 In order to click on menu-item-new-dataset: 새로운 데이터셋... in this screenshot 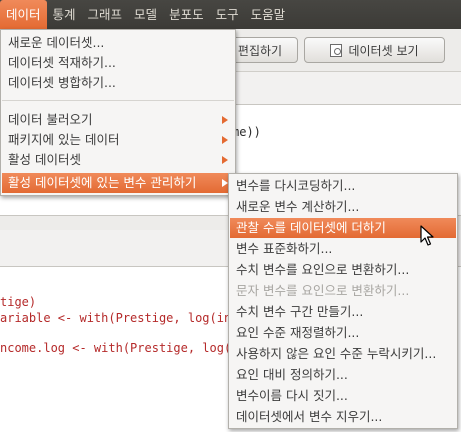, I will do `click(118, 43)`.